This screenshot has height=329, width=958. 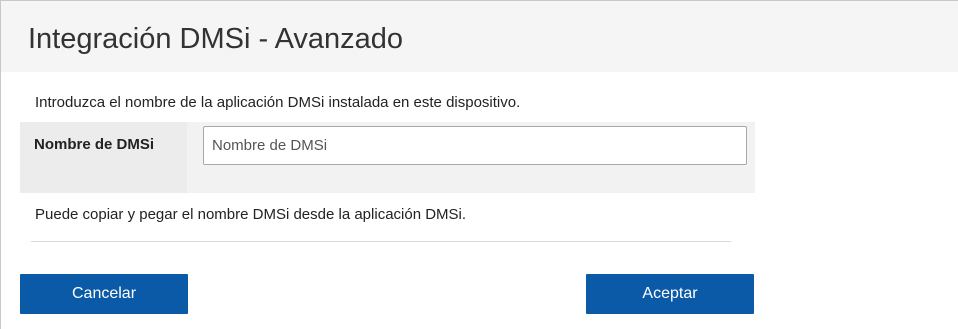 What do you see at coordinates (475, 145) in the screenshot?
I see `dmsi-name-input` at bounding box center [475, 145].